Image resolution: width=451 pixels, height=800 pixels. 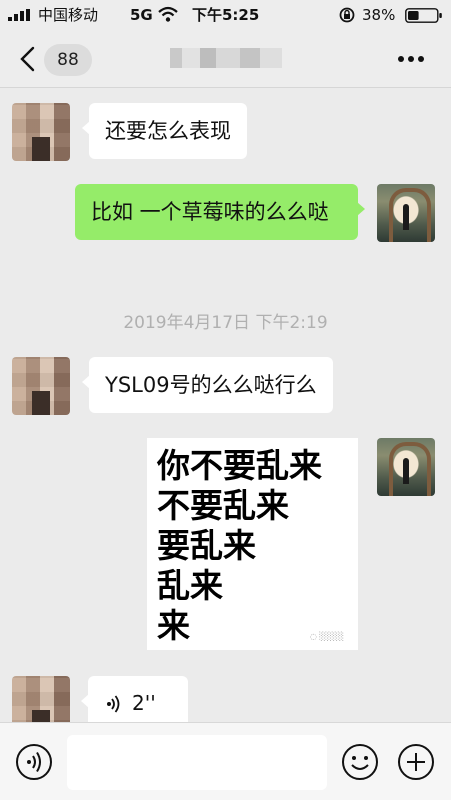 I want to click on more-dots-icon, so click(x=411, y=59).